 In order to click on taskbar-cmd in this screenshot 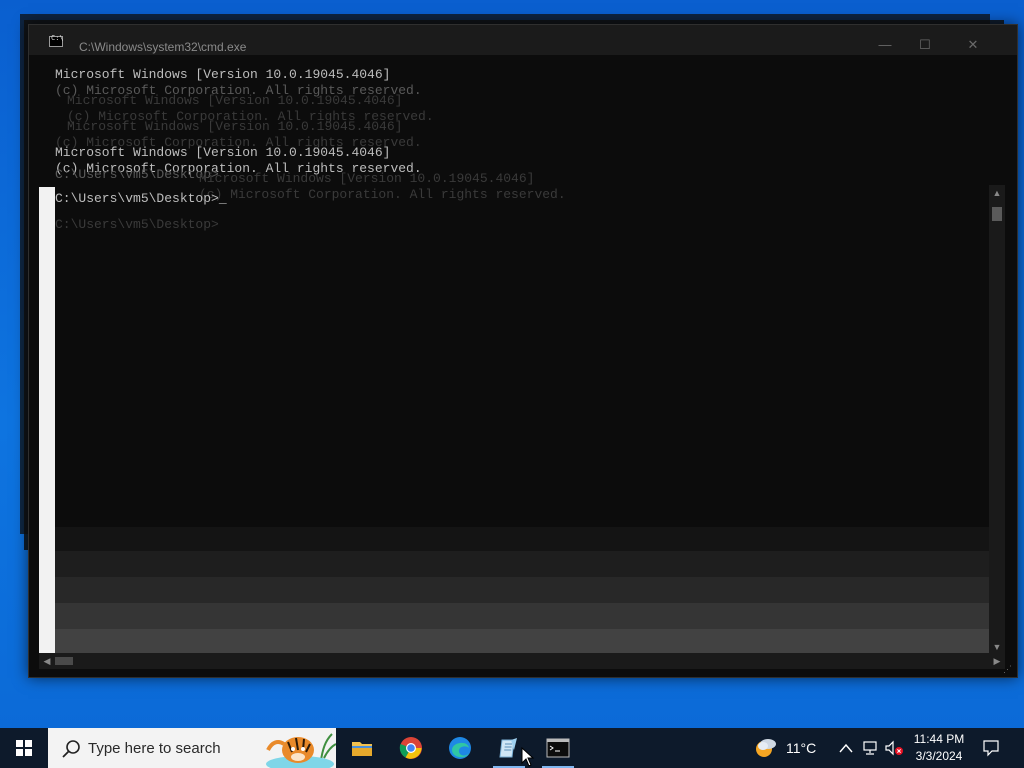, I will do `click(558, 748)`.